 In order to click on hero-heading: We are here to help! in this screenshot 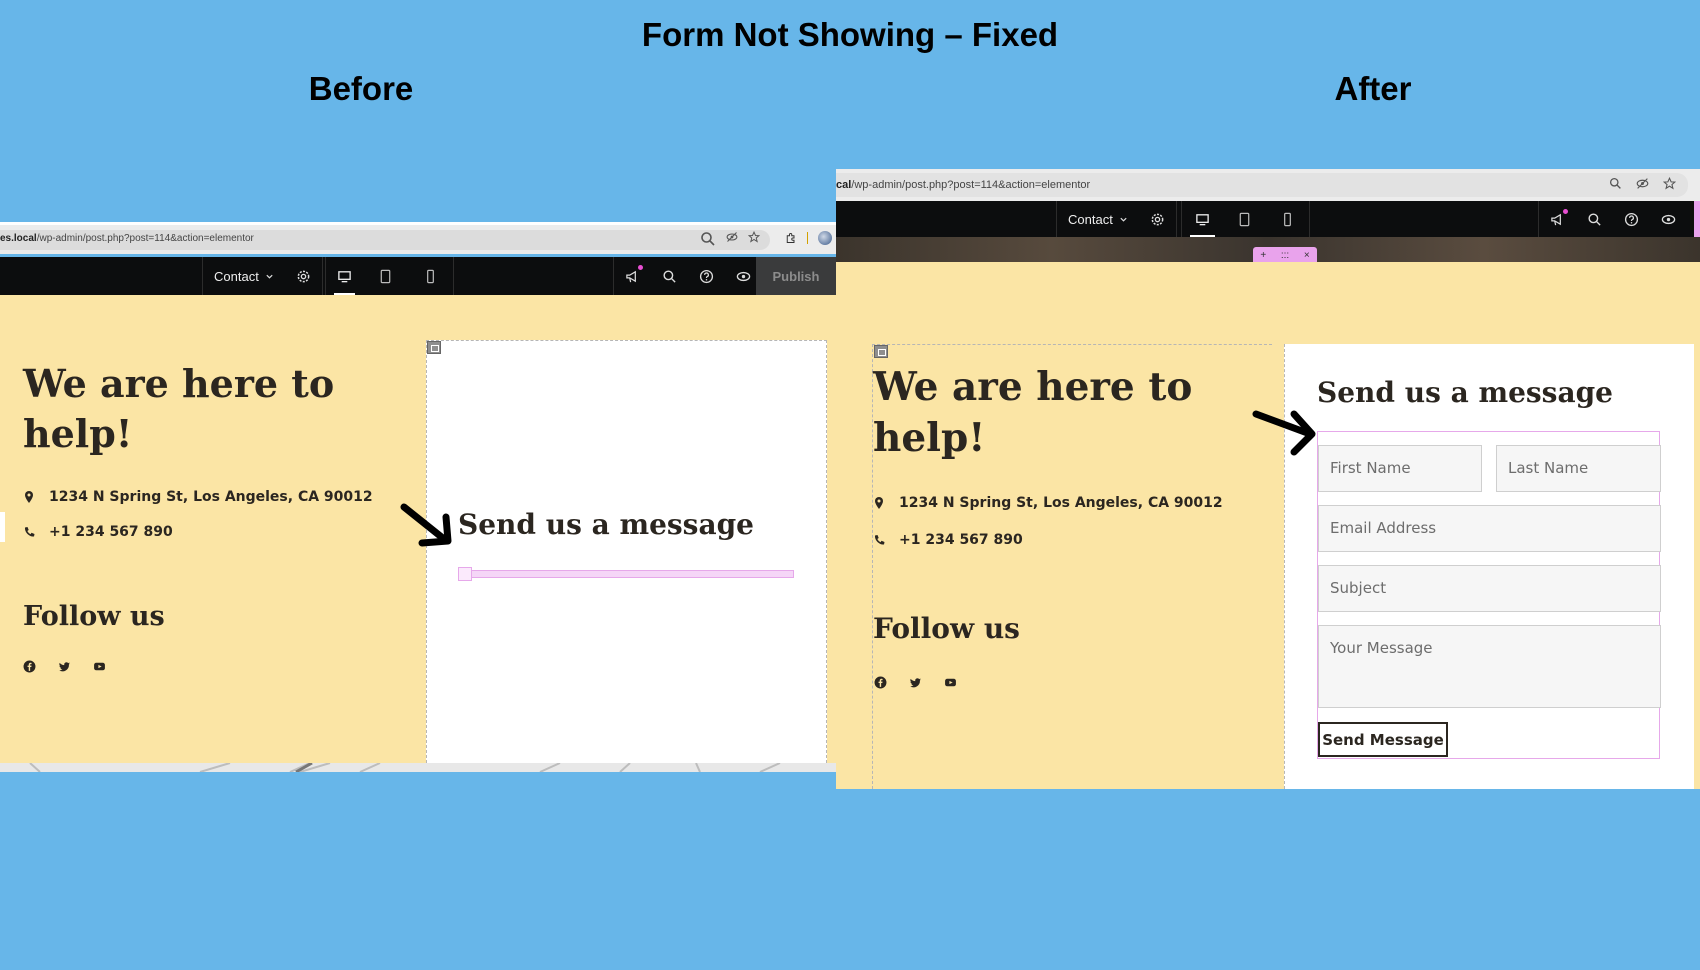, I will do `click(179, 409)`.